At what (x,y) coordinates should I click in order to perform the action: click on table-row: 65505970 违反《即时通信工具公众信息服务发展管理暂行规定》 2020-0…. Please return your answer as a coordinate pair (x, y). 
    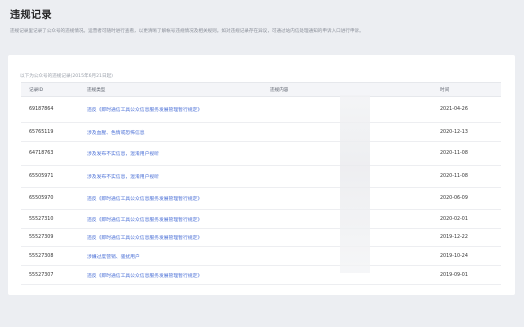
    Looking at the image, I should click on (261, 198).